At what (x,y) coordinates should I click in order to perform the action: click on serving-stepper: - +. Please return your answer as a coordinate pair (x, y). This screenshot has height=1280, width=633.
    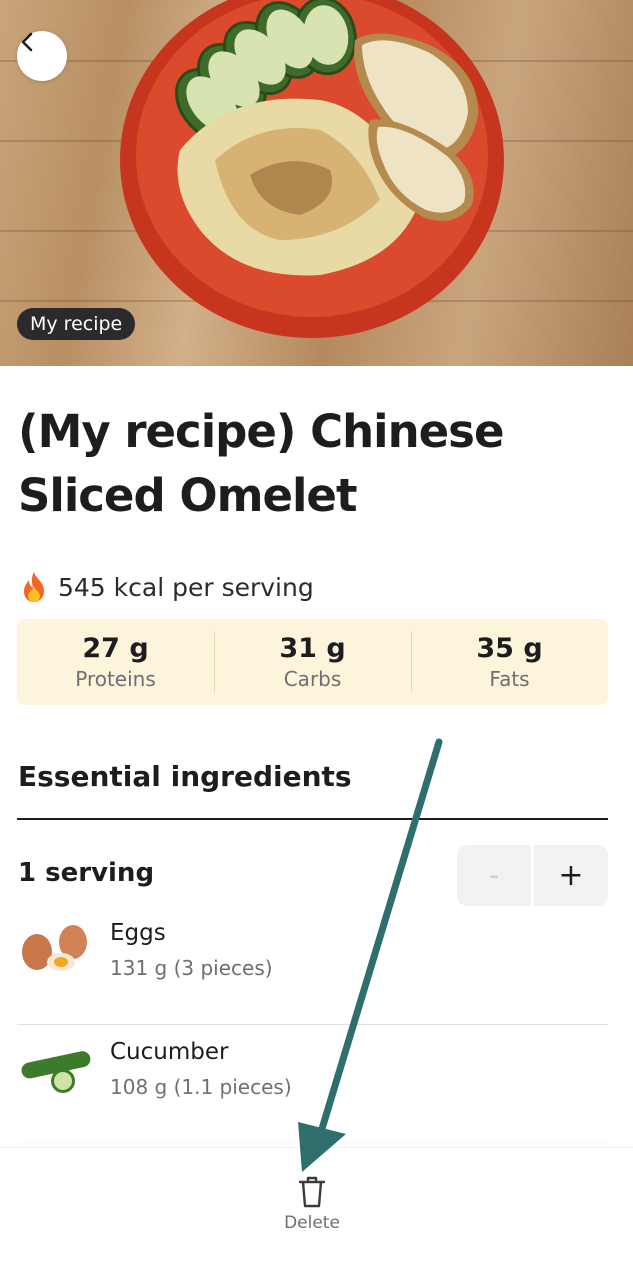
    Looking at the image, I should click on (532, 875).